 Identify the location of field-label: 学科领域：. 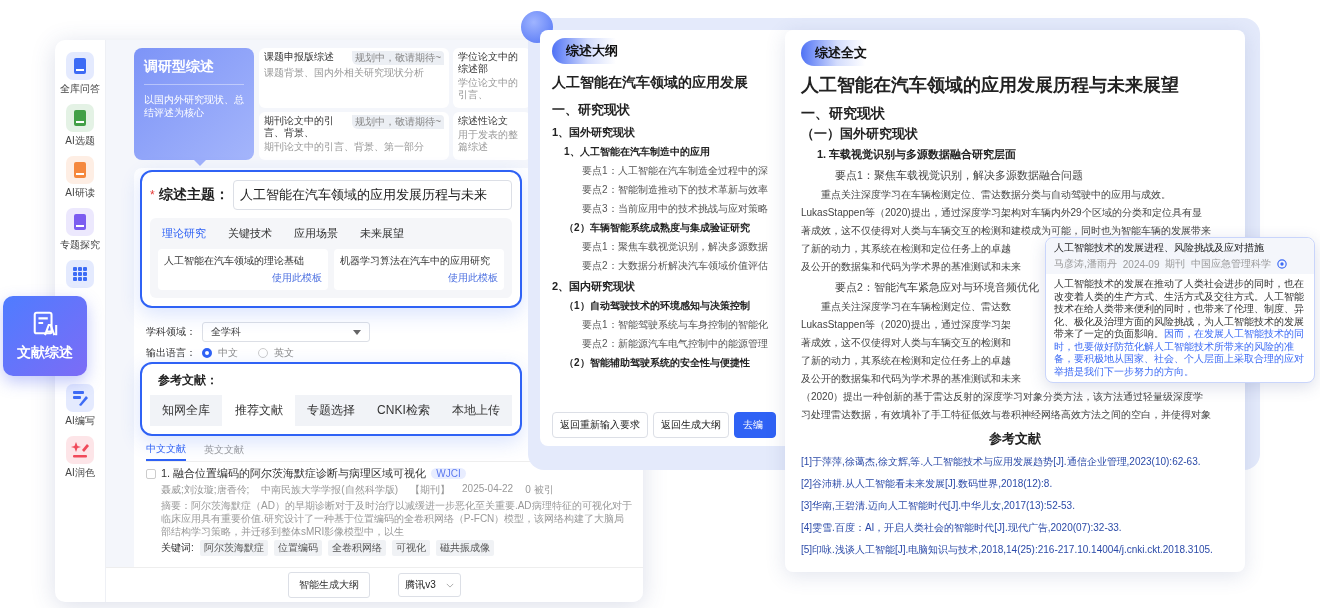
(171, 332).